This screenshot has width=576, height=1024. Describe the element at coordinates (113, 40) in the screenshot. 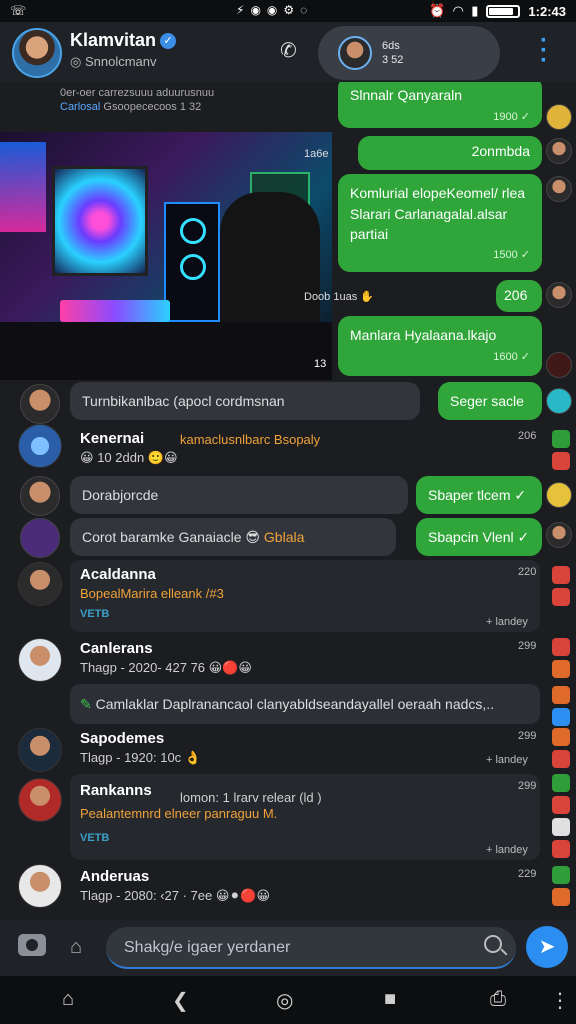

I see `contact-name-text: Klamvitan` at that location.